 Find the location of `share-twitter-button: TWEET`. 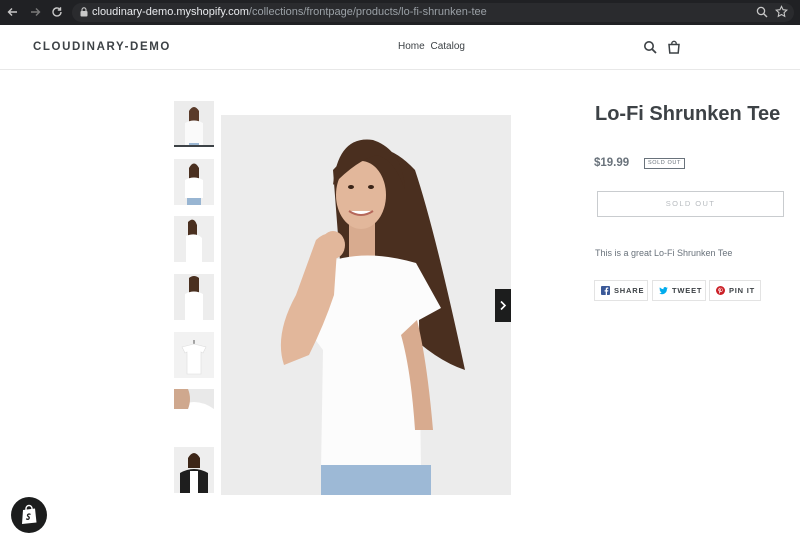

share-twitter-button: TWEET is located at coordinates (679, 290).